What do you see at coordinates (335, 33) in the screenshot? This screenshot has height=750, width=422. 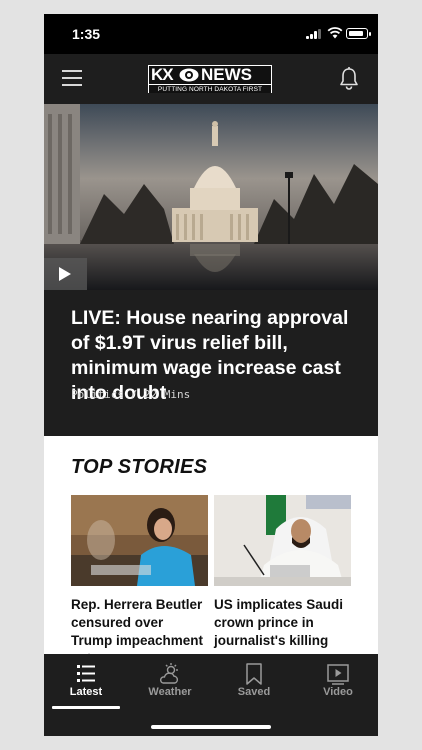 I see `wifi-icon` at bounding box center [335, 33].